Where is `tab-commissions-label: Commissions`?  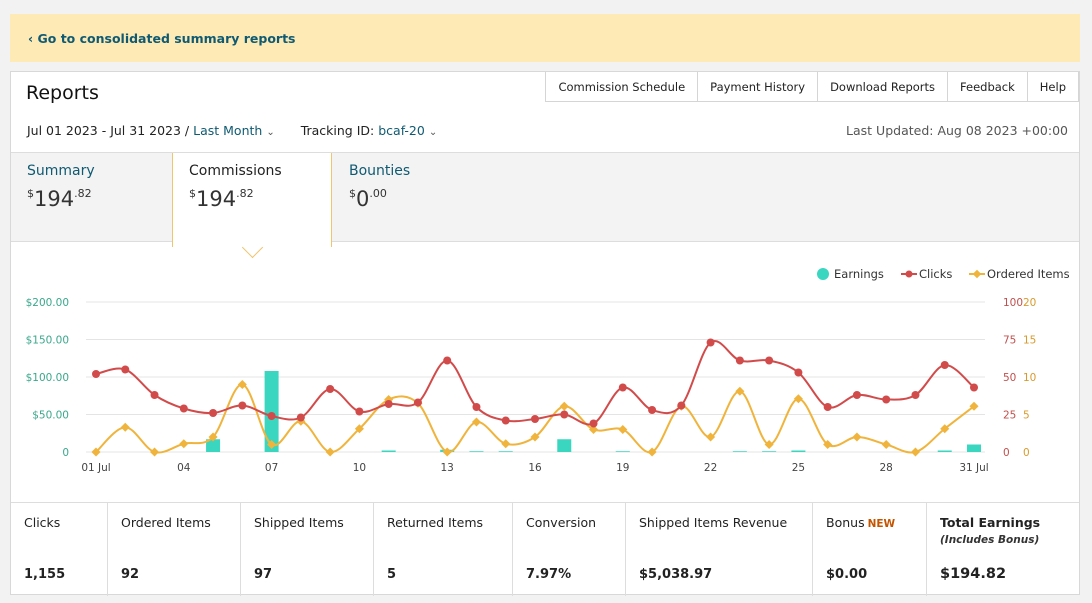
tab-commissions-label: Commissions is located at coordinates (235, 171).